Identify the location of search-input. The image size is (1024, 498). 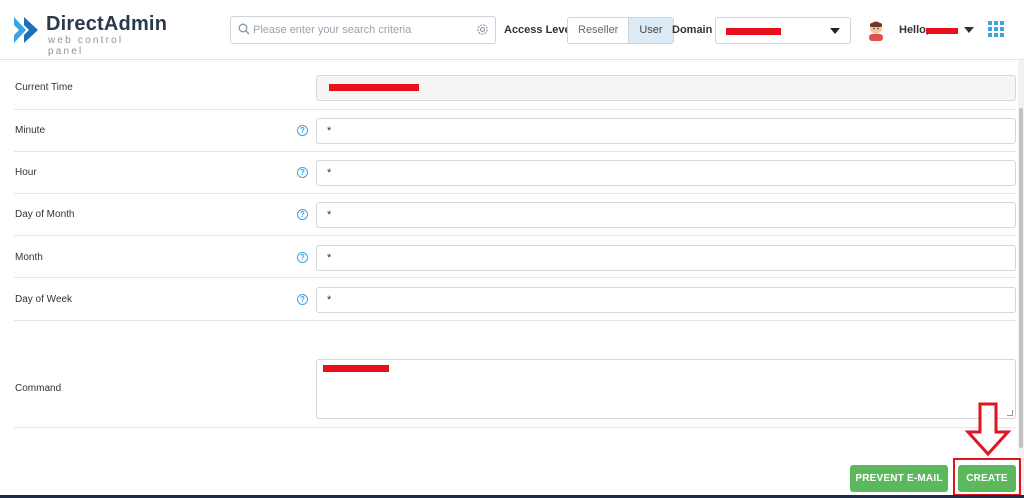
(363, 30).